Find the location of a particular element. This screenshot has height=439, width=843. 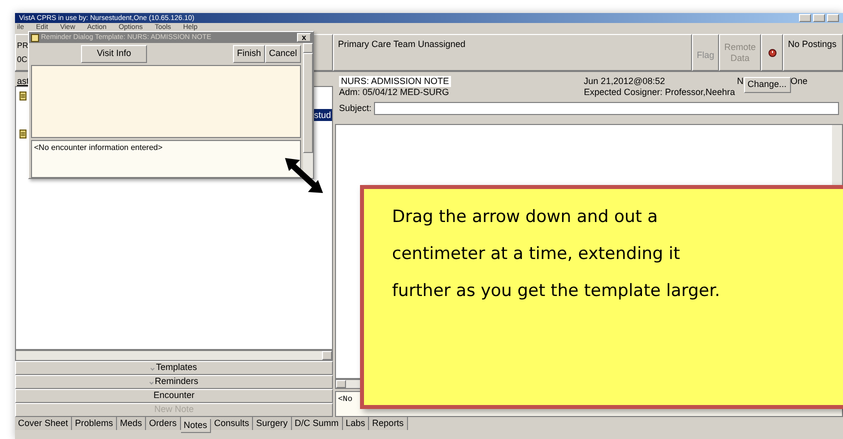

dialog-button: Cancel is located at coordinates (282, 54).